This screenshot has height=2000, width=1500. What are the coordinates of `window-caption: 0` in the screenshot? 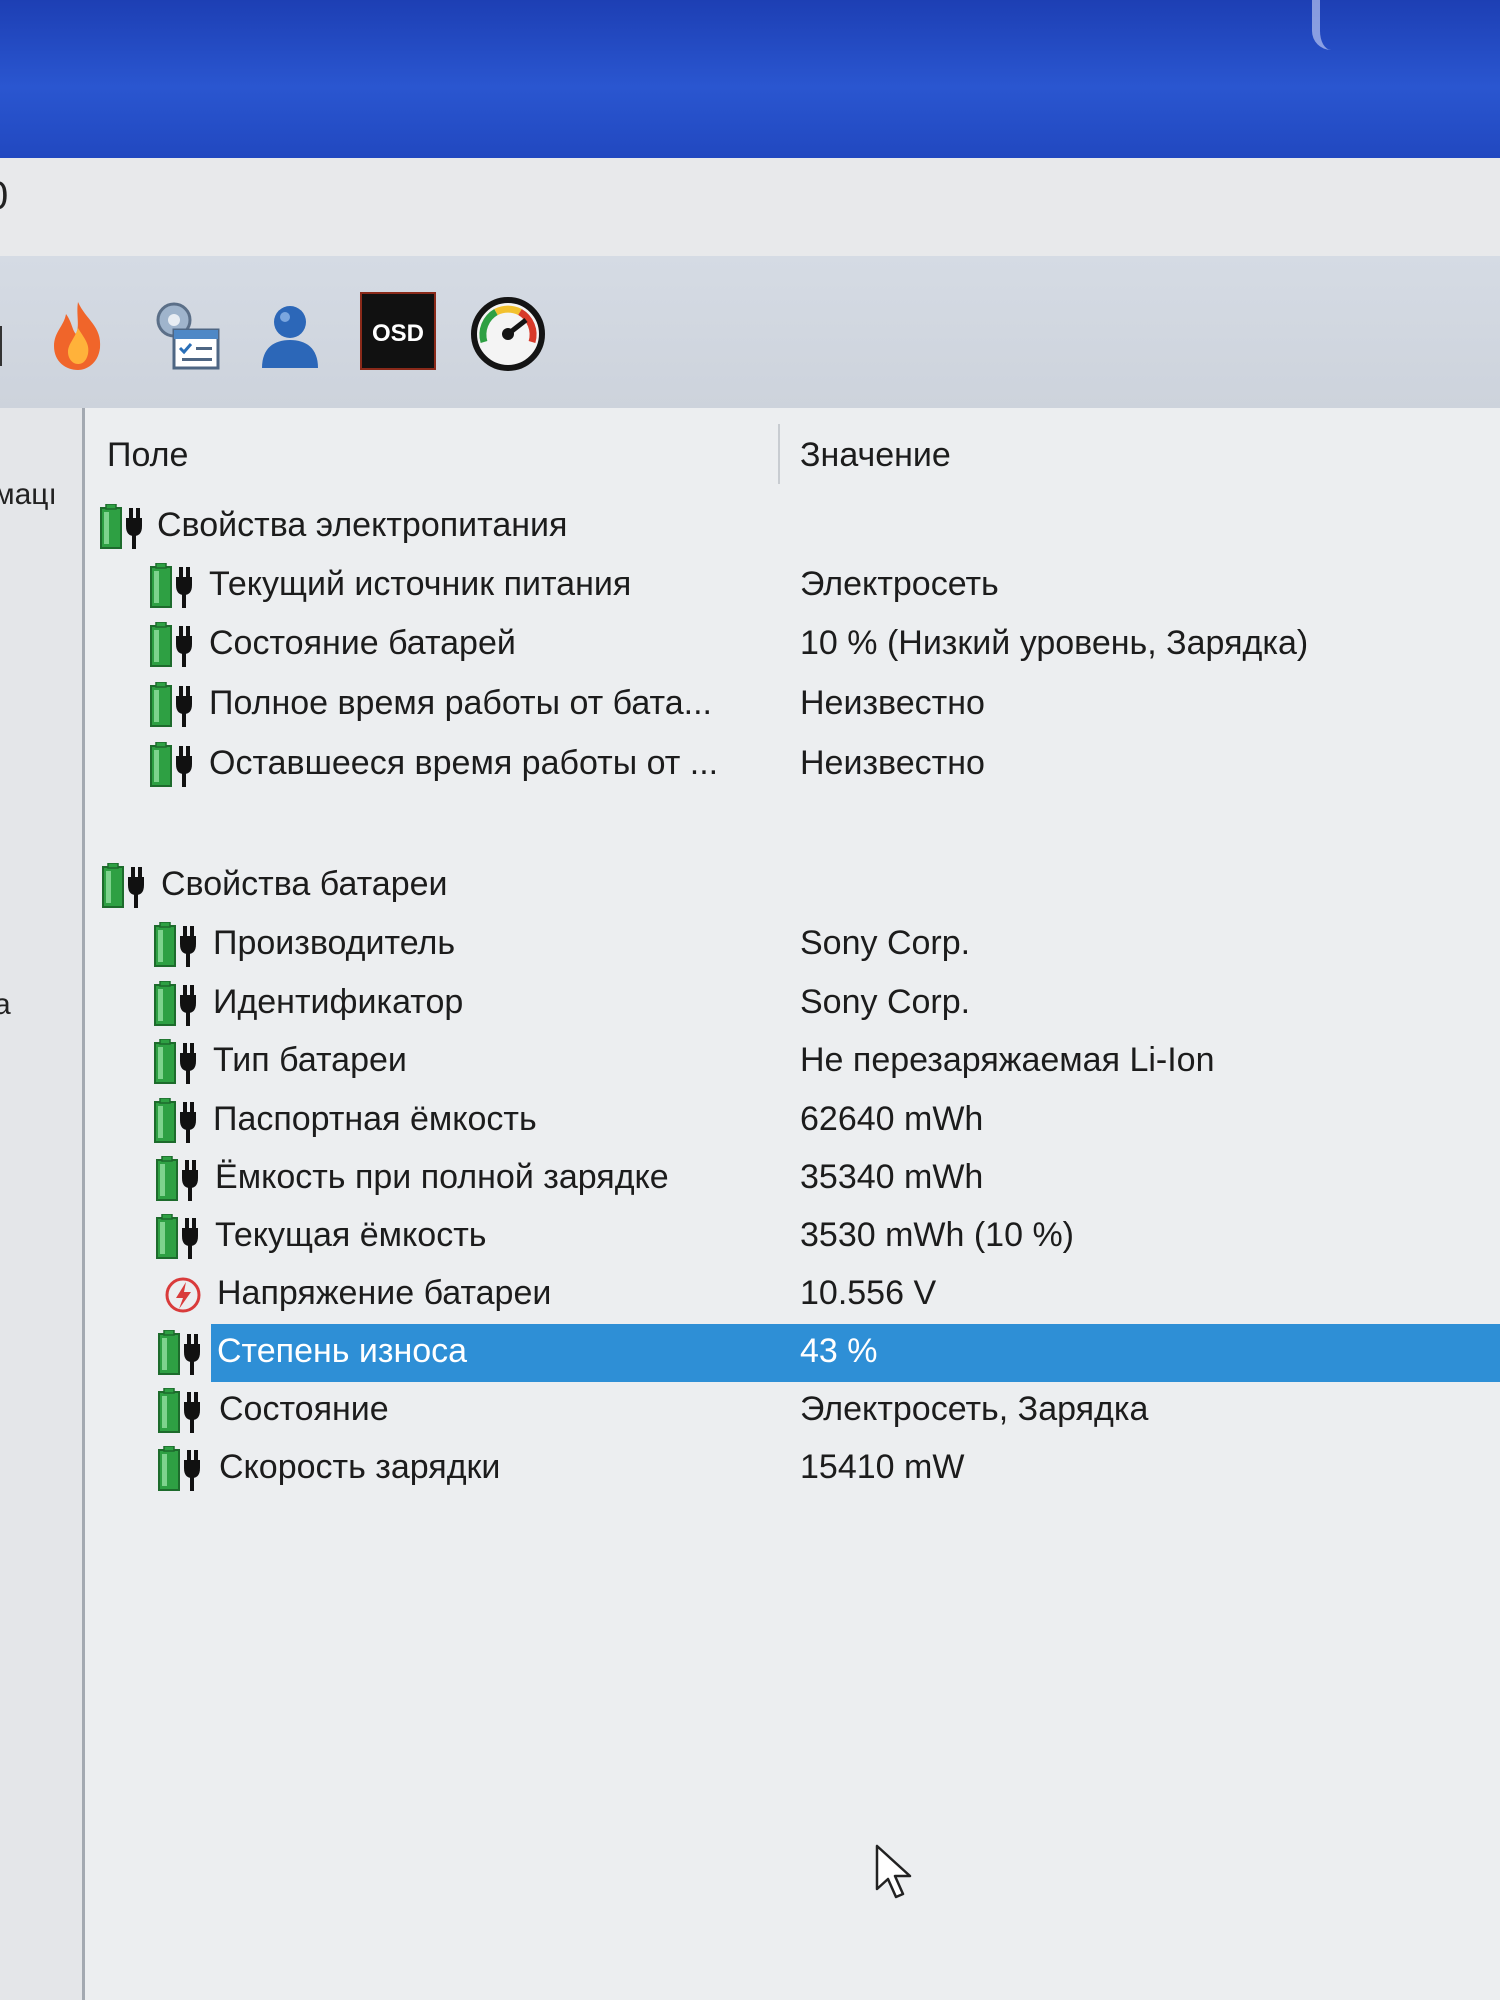 It's located at (750, 207).